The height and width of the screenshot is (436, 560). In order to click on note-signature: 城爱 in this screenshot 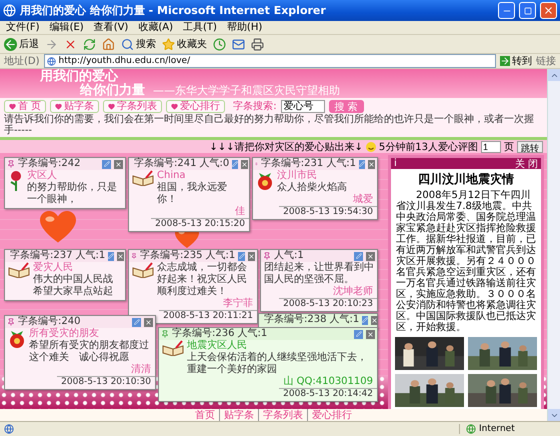, I will do `click(363, 200)`.